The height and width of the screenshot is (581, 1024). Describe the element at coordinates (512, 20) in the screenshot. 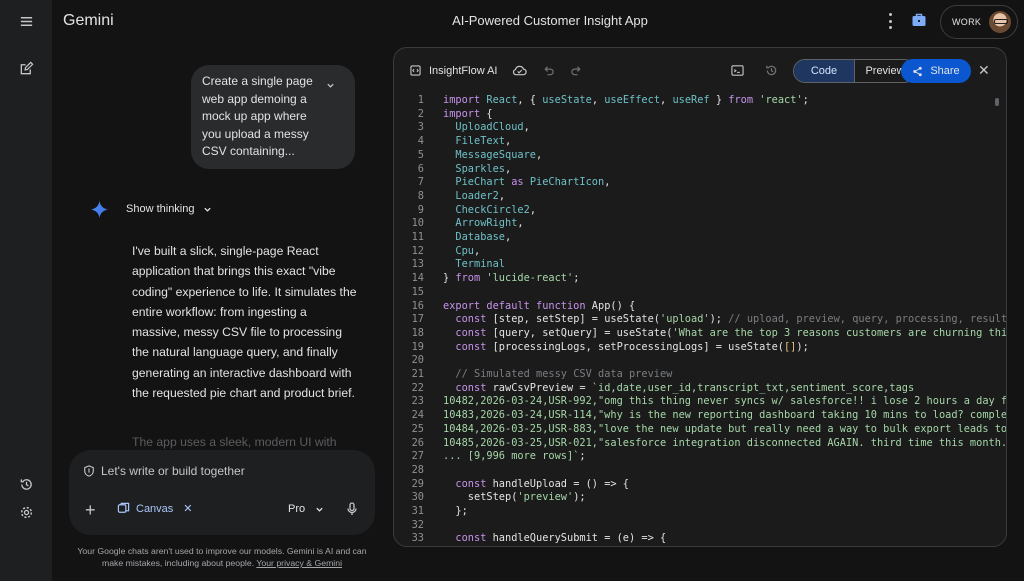

I see `app-title: AI-Powered Customer Insight App` at that location.